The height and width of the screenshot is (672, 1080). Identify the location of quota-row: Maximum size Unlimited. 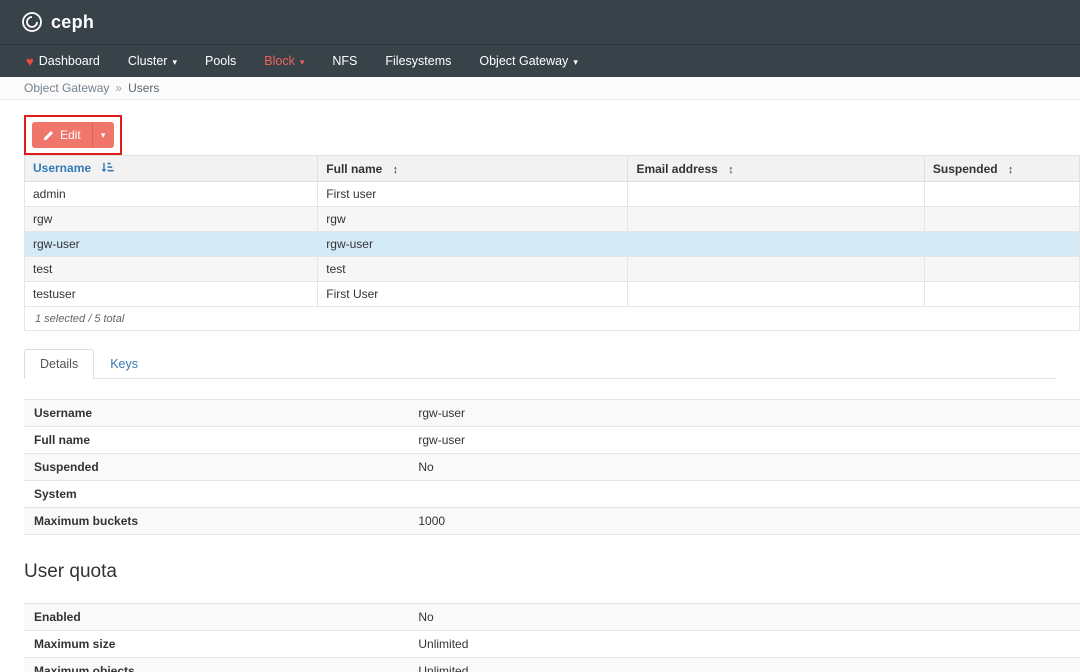
(552, 644).